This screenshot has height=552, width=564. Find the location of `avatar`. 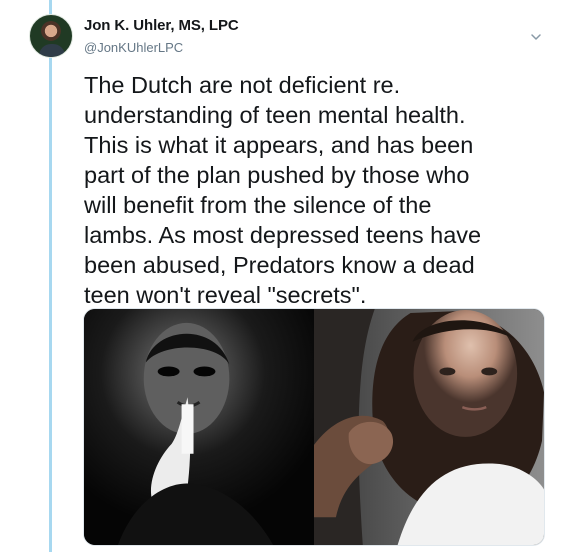

avatar is located at coordinates (51, 36).